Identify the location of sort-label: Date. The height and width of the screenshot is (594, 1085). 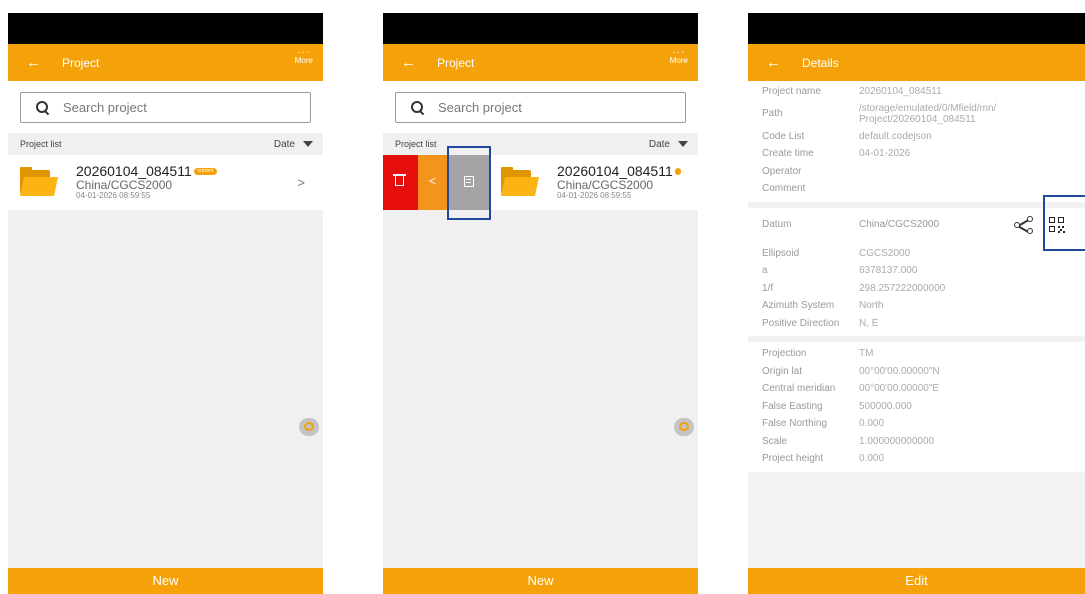
(659, 144).